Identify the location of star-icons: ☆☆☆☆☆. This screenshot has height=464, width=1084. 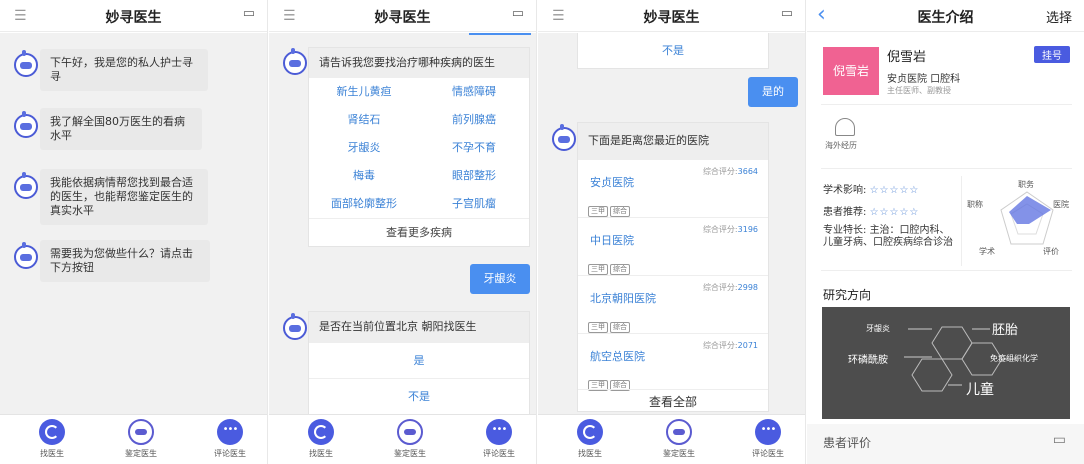
(894, 212).